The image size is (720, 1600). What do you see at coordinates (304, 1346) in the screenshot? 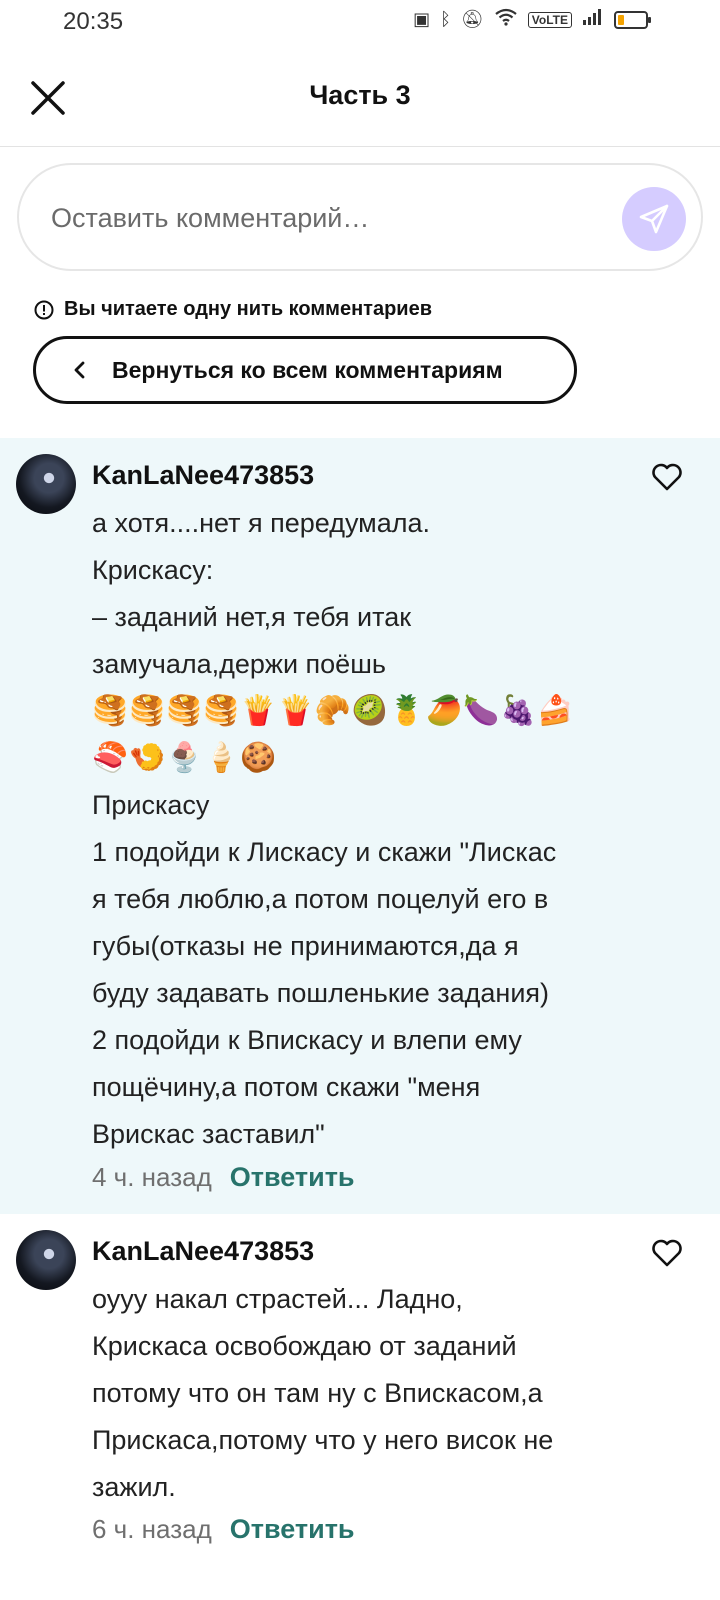
I see `comment-line: Крискаса освобождаю от заданий` at bounding box center [304, 1346].